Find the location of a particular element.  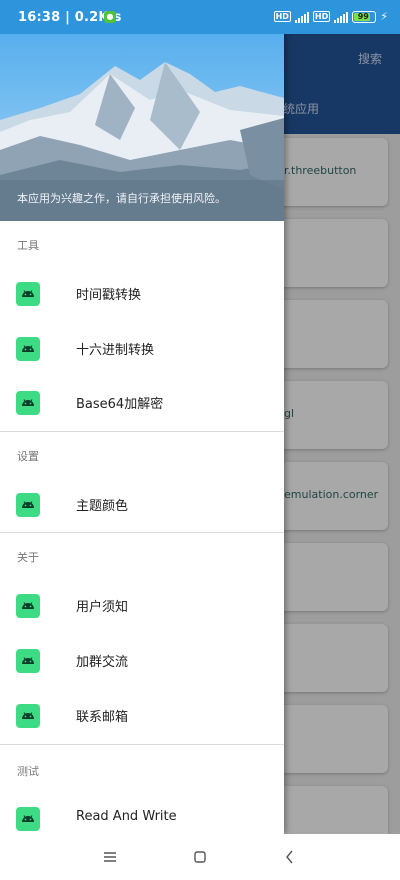

menu-item-read-write: Read And Write is located at coordinates (142, 813).